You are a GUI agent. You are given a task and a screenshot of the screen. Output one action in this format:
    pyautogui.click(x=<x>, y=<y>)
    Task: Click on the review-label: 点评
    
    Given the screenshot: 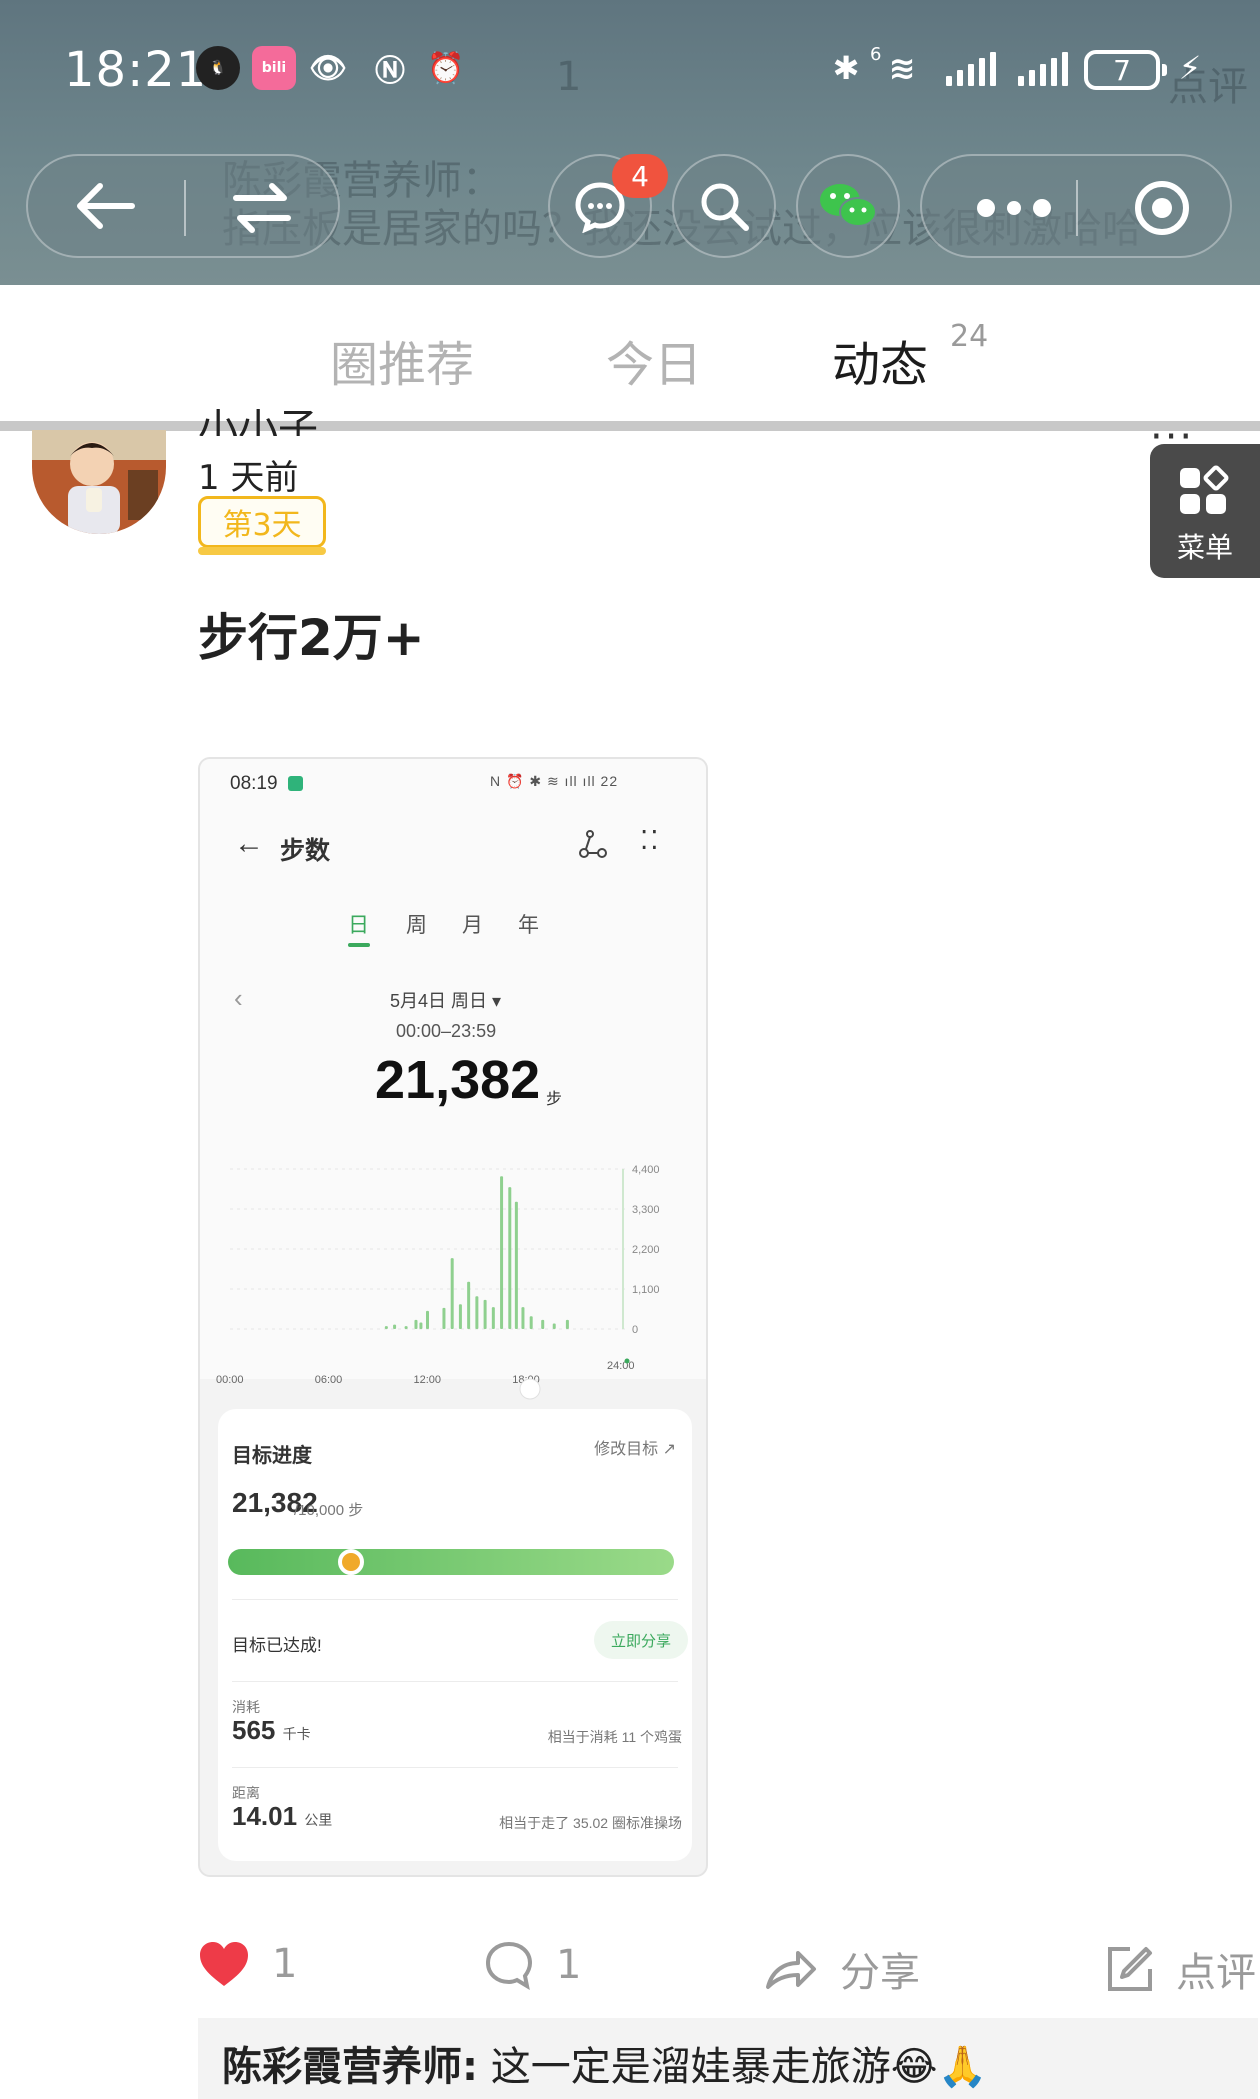 What is the action you would take?
    pyautogui.click(x=1216, y=1973)
    